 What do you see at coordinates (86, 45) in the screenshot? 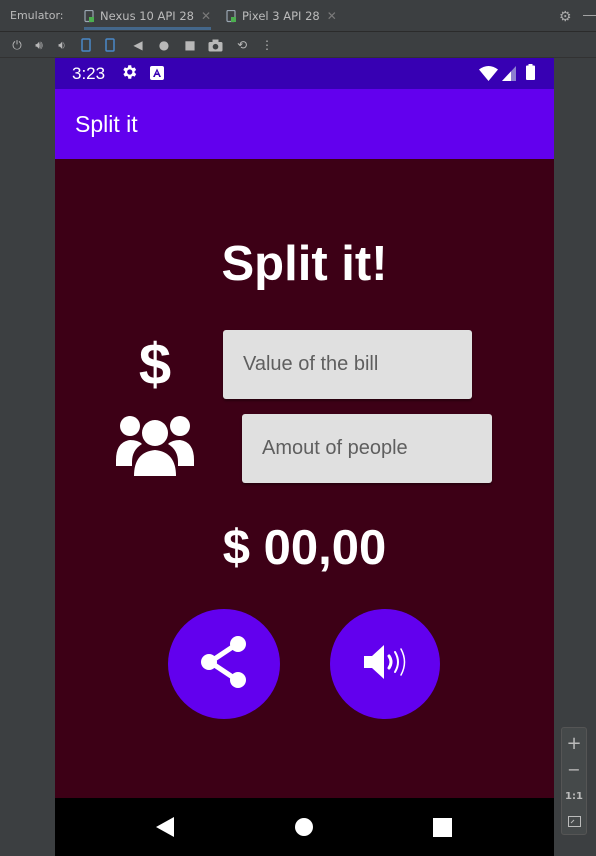
I see `rotate-left-icon` at bounding box center [86, 45].